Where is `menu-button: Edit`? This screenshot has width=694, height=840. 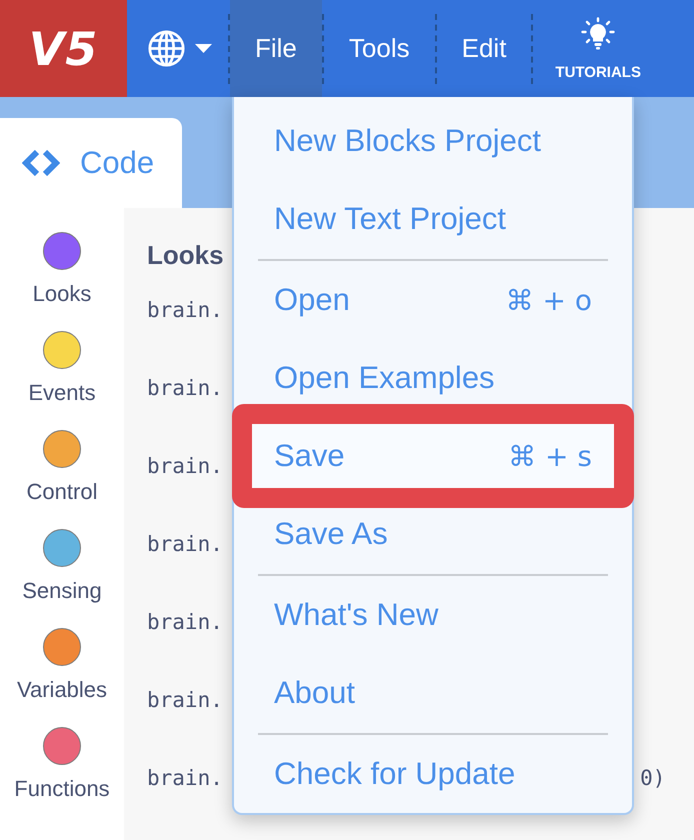 menu-button: Edit is located at coordinates (484, 48).